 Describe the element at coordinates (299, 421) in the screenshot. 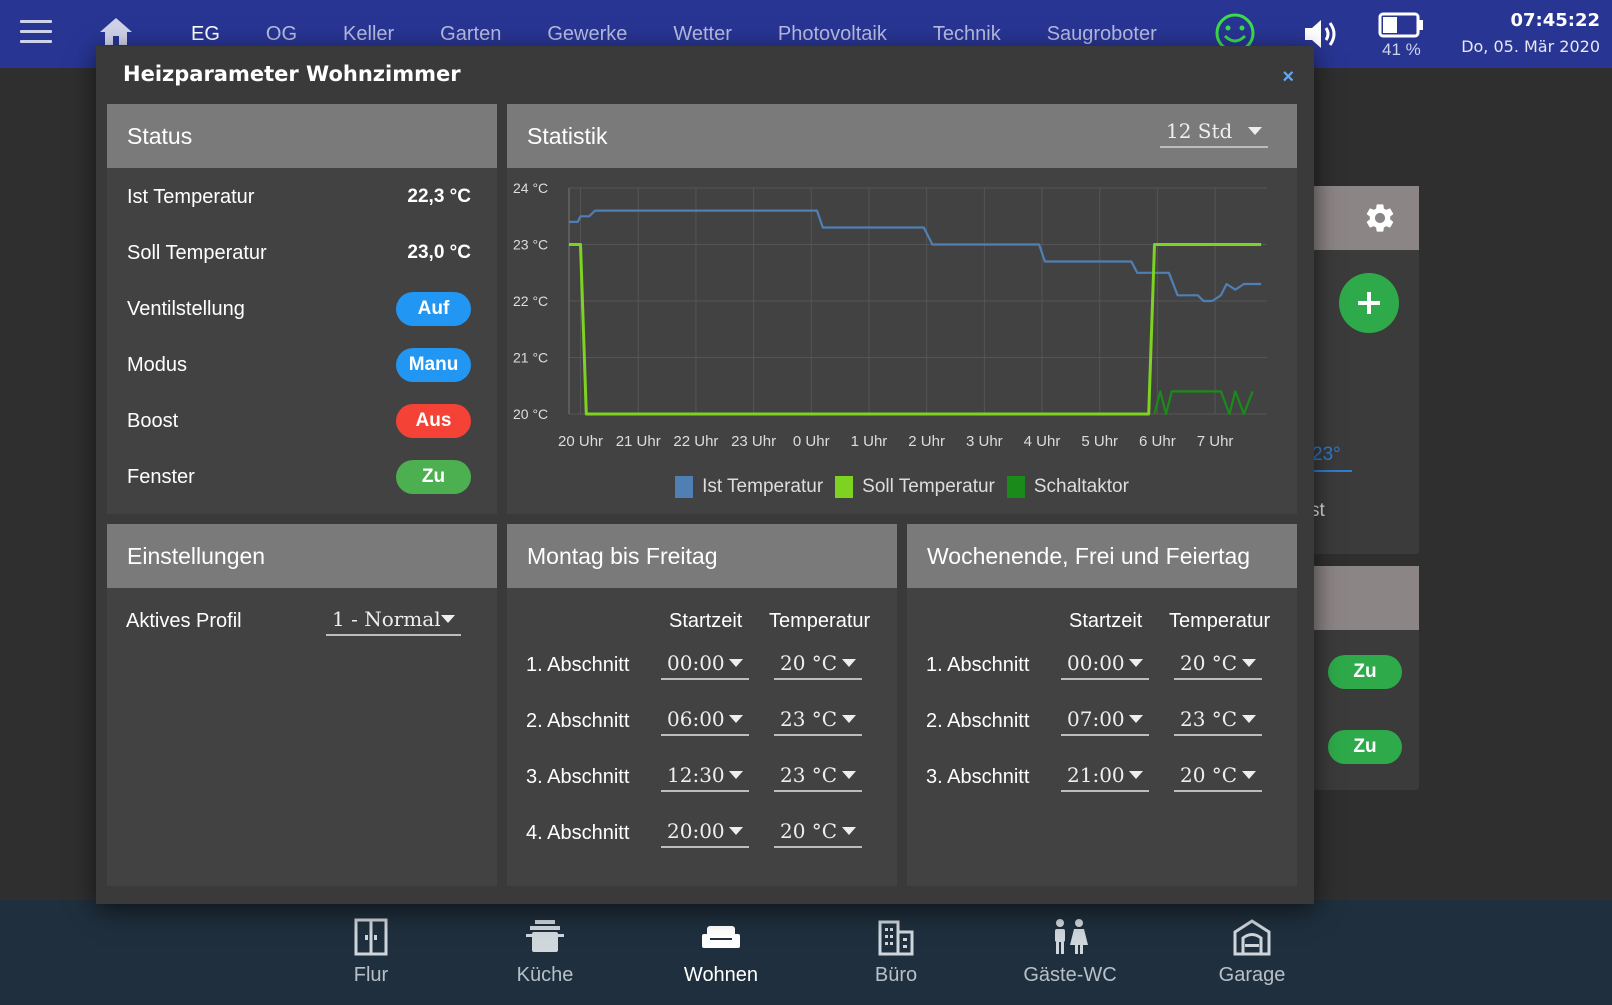

I see `boost-row: Boost Aus` at that location.